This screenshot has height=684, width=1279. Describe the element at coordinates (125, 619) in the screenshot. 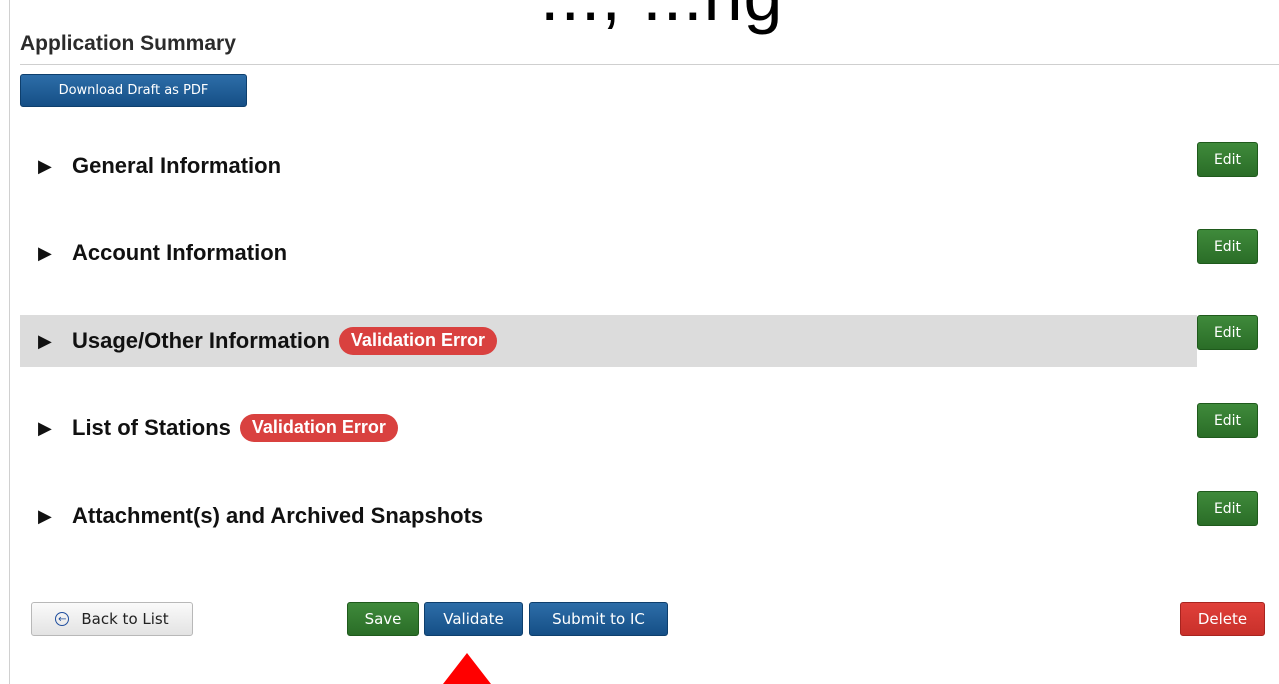

I see `back-to-list-label: Back to List` at that location.